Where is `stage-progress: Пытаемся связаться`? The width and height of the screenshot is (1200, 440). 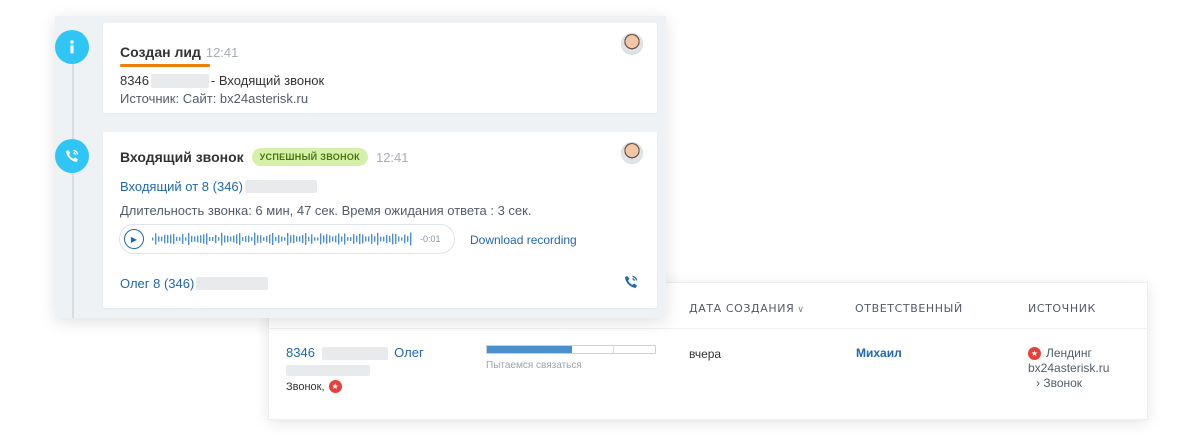
stage-progress: Пытаемся связаться is located at coordinates (571, 358).